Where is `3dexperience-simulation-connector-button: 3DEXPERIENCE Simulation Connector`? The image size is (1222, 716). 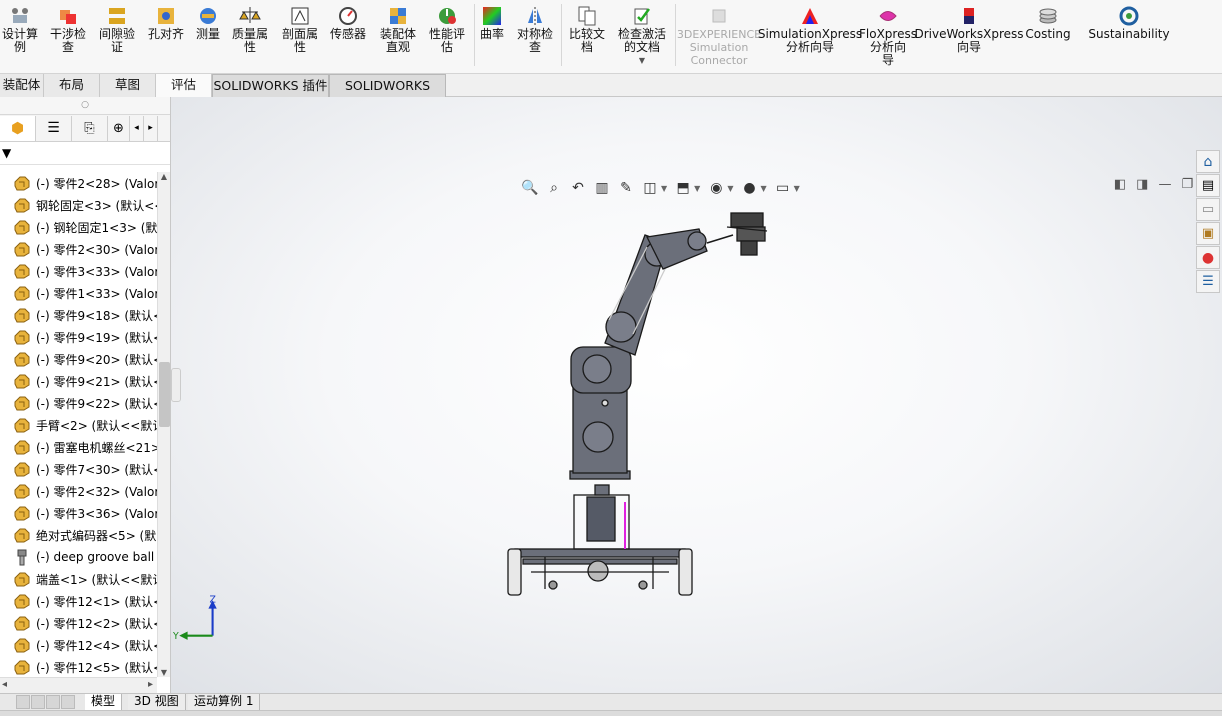 3dexperience-simulation-connector-button: 3DEXPERIENCE Simulation Connector is located at coordinates (719, 36).